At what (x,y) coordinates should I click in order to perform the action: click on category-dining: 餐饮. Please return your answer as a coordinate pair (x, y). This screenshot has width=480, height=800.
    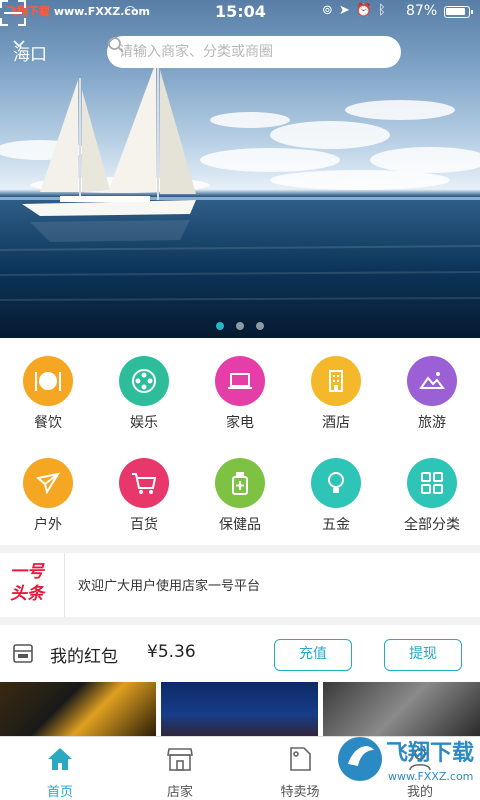
    Looking at the image, I should click on (48, 384).